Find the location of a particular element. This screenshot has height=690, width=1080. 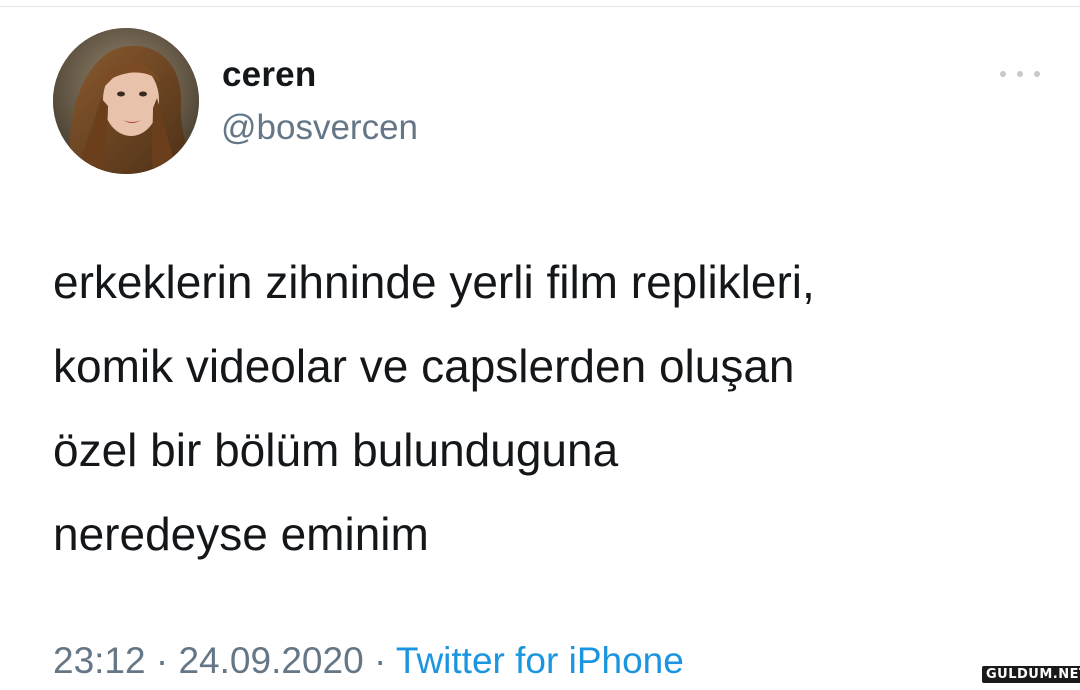

more-options-button is located at coordinates (1020, 74).